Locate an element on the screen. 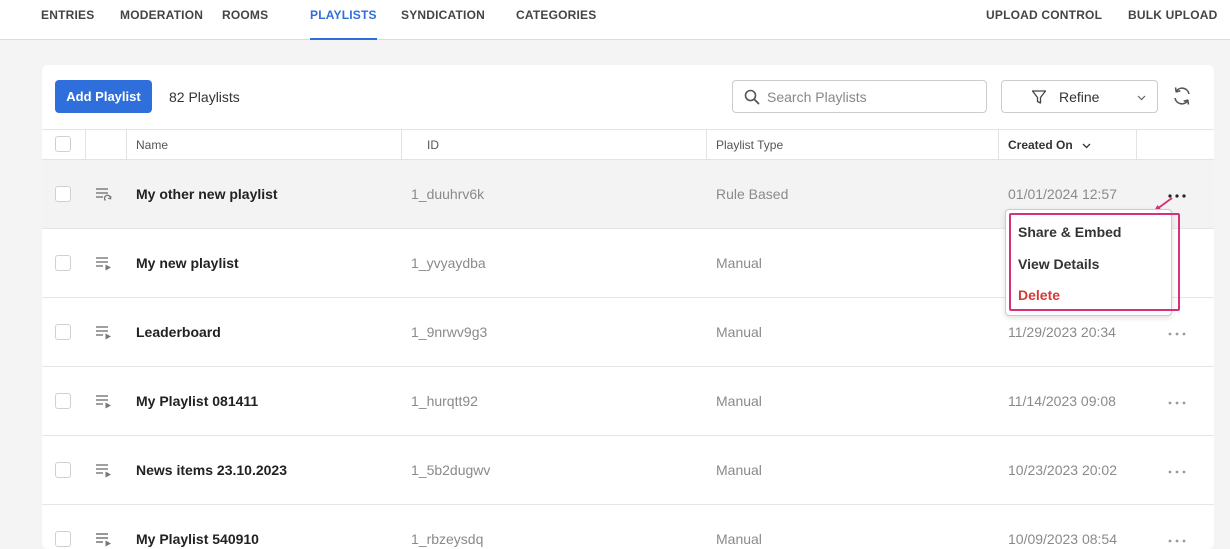  playlist-created-on: 10/09/2023 08:54 is located at coordinates (1062, 539).